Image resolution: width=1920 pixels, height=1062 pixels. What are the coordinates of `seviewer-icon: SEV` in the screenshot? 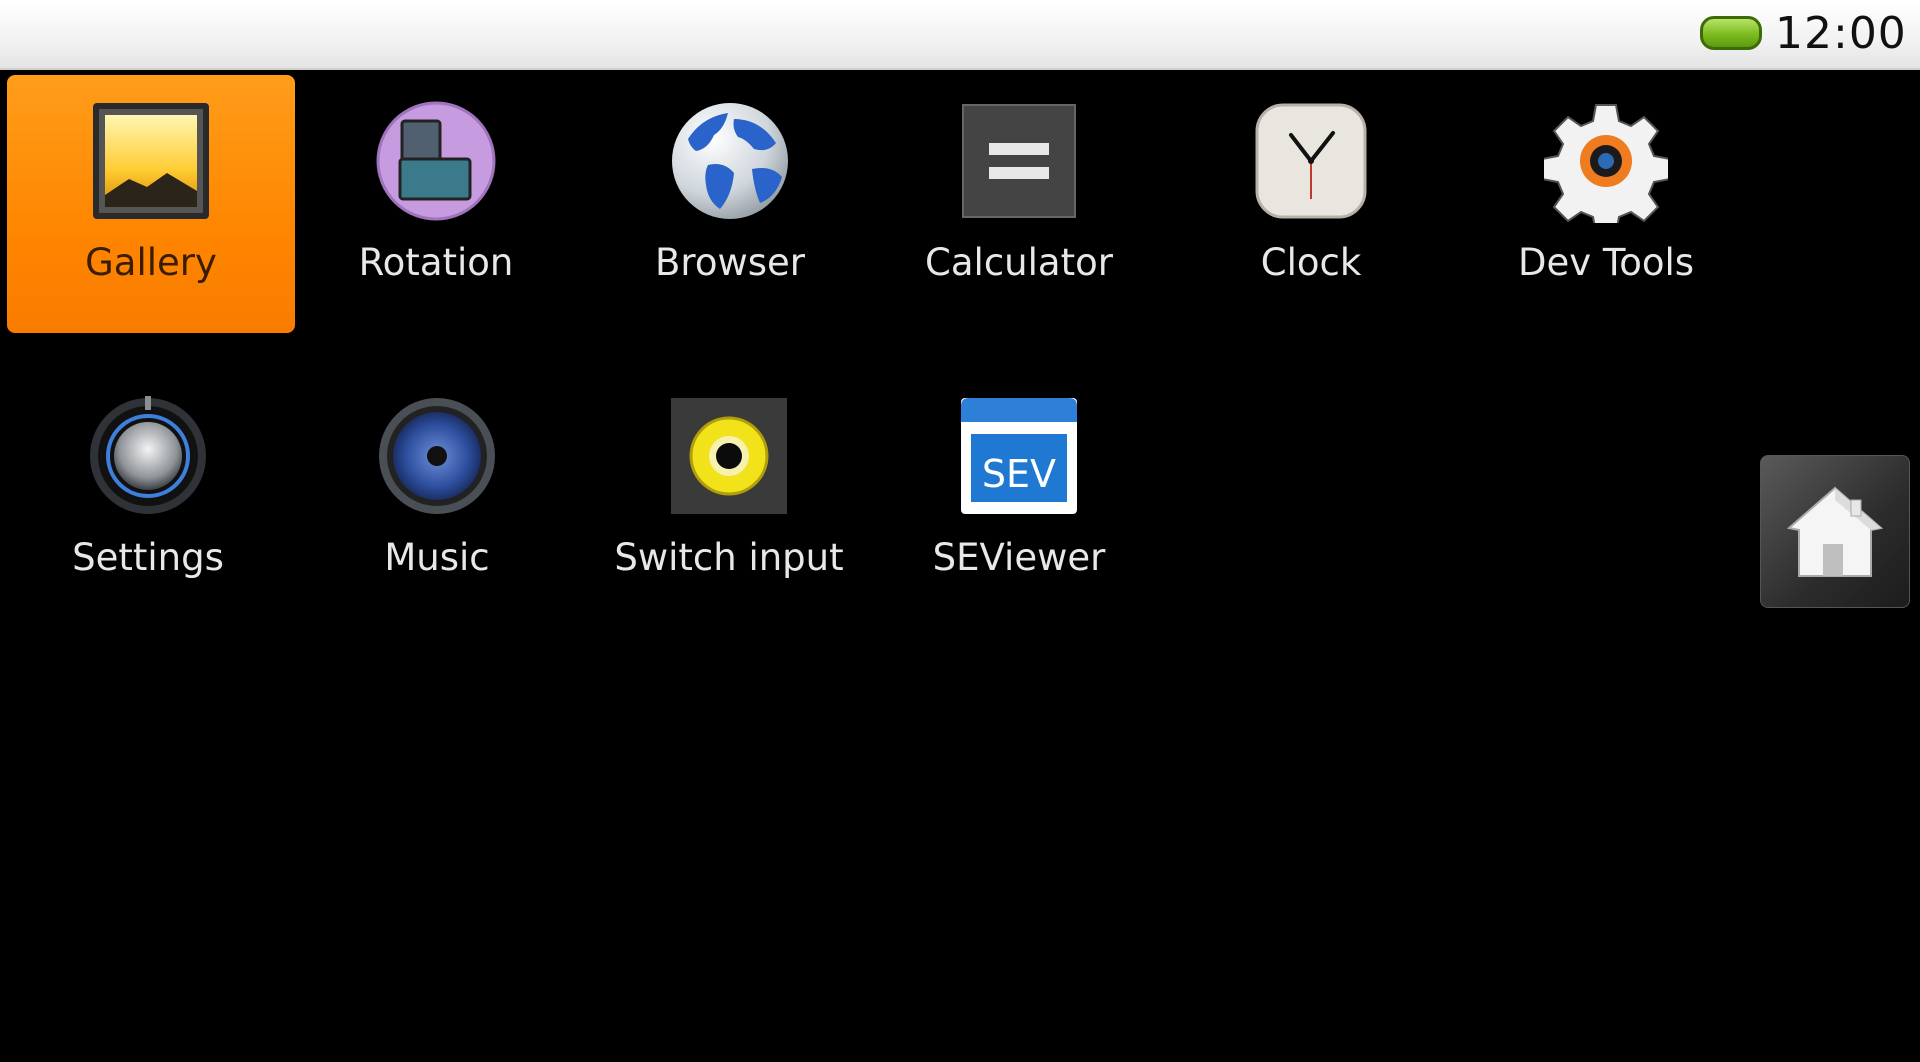 It's located at (1019, 456).